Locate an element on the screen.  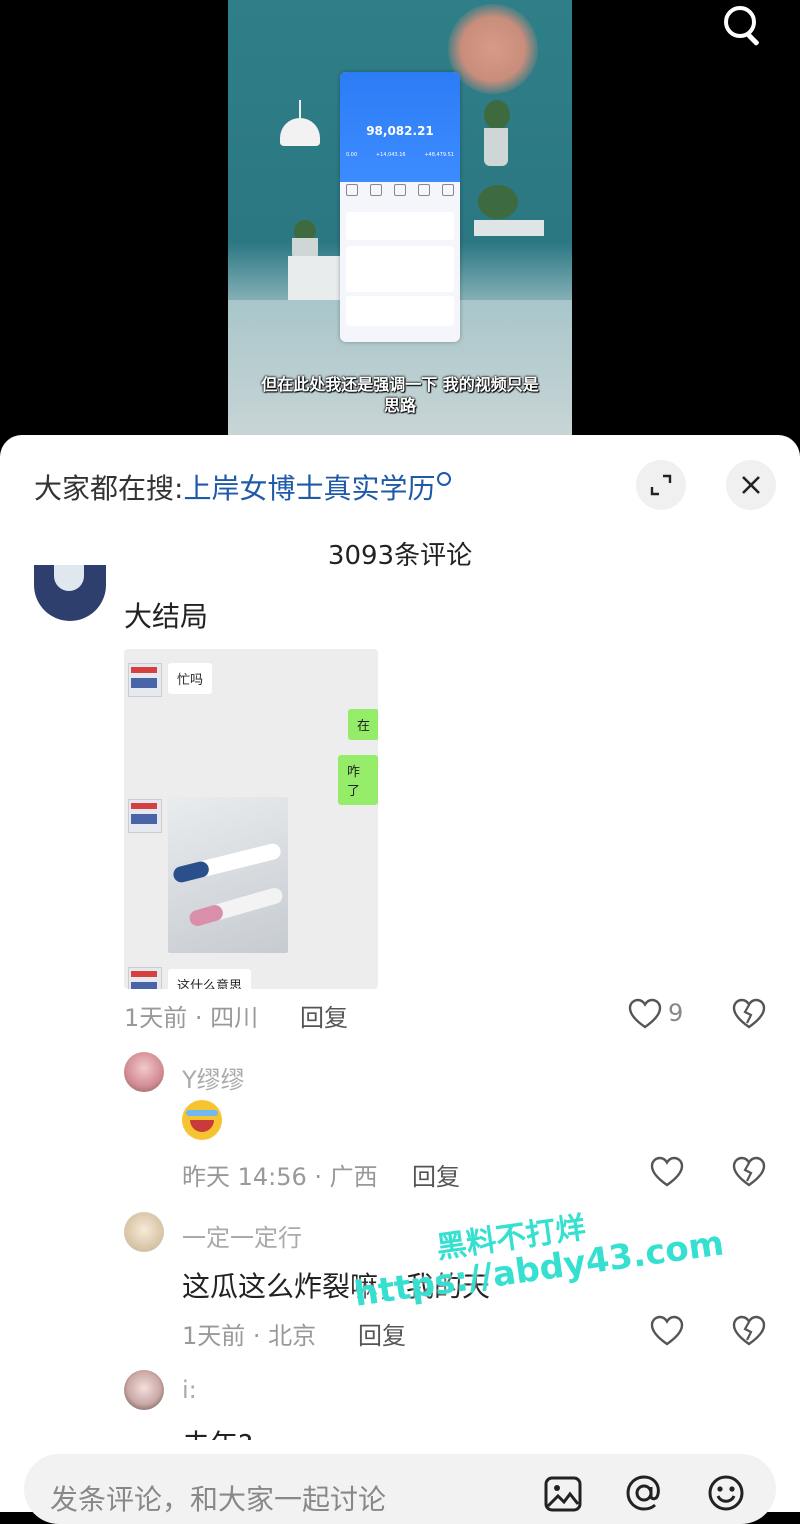
close-button is located at coordinates (751, 485).